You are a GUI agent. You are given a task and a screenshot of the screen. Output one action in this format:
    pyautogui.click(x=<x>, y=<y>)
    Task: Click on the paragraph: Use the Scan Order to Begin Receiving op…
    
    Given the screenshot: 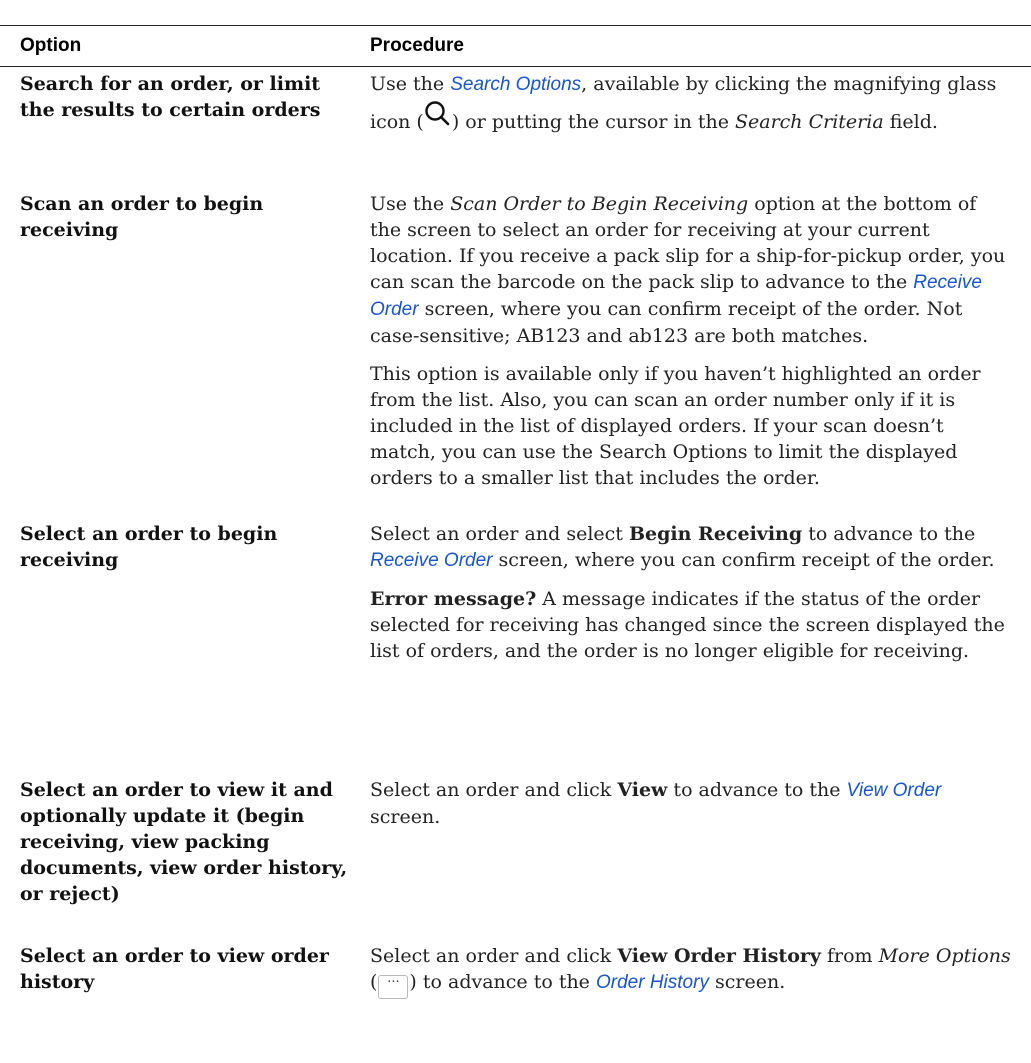 What is the action you would take?
    pyautogui.click(x=690, y=270)
    